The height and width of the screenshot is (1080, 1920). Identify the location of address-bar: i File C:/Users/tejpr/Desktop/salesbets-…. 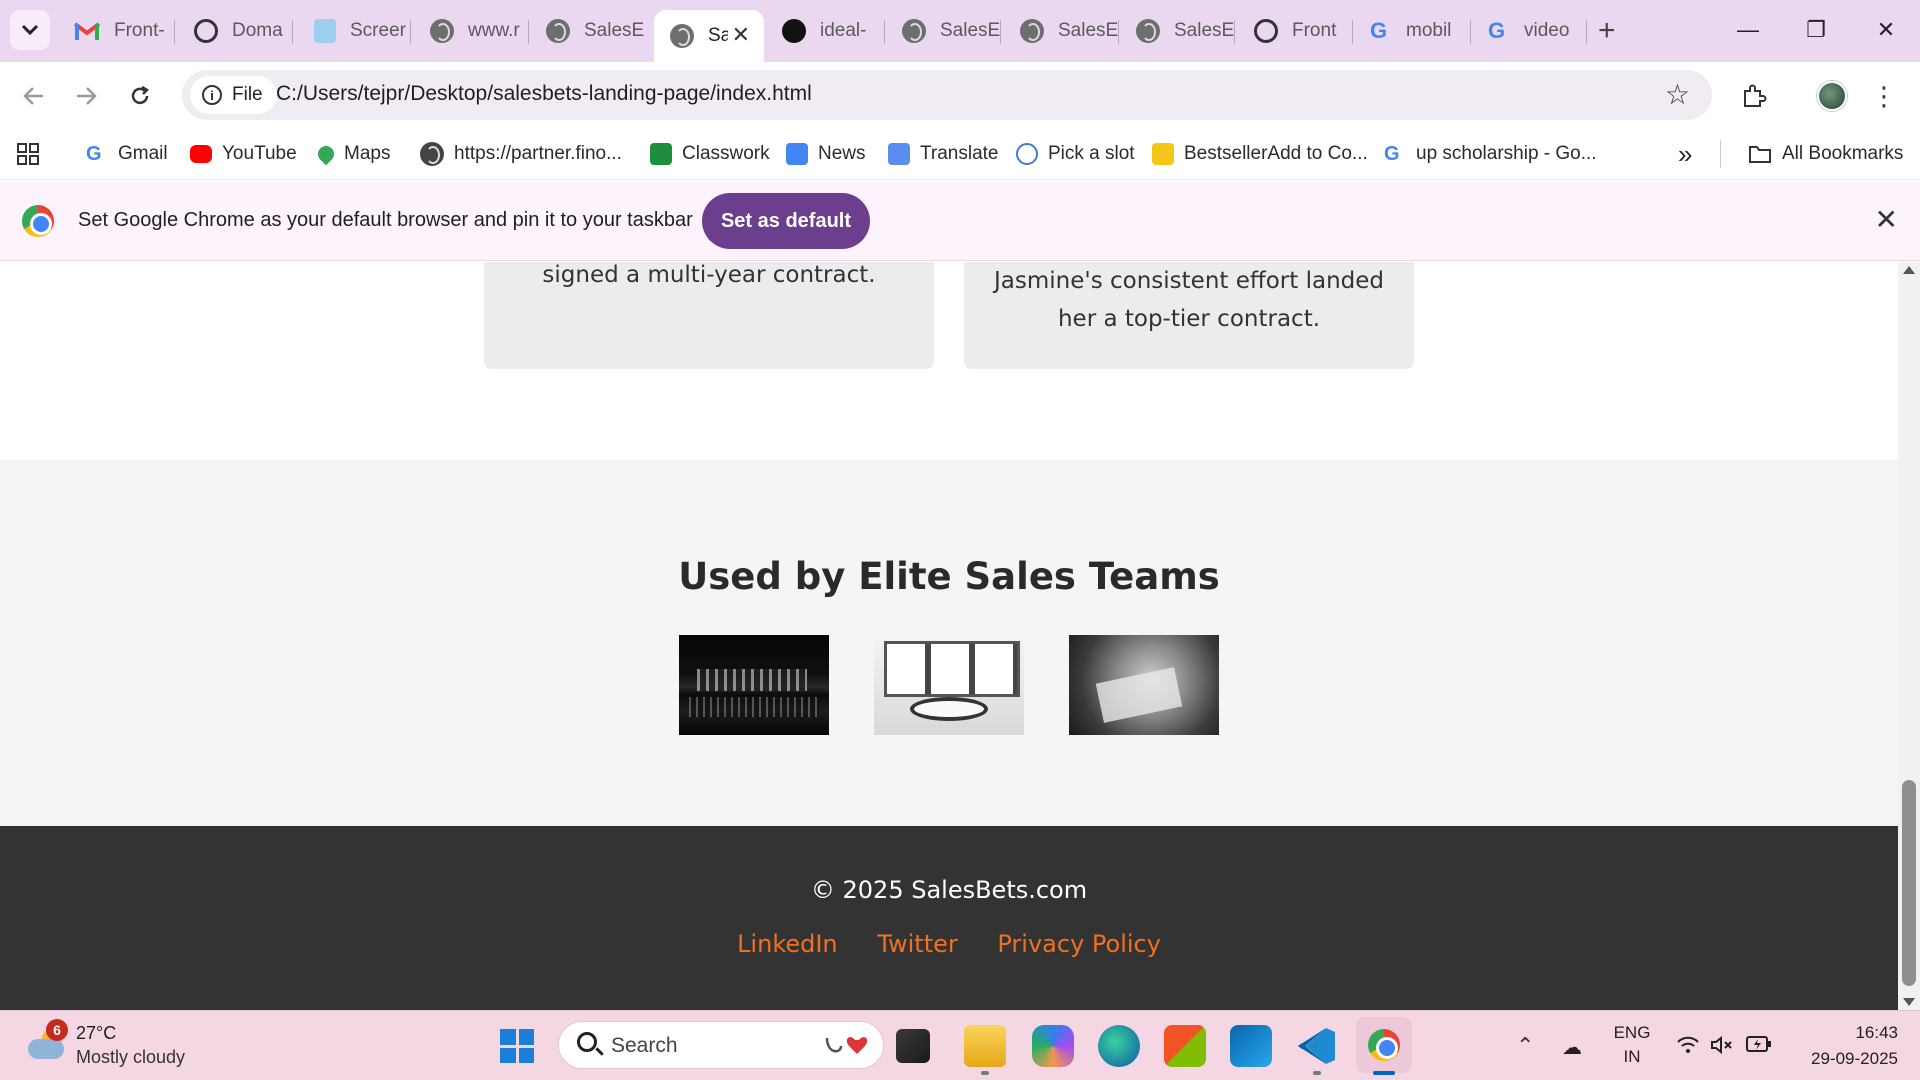
(947, 95).